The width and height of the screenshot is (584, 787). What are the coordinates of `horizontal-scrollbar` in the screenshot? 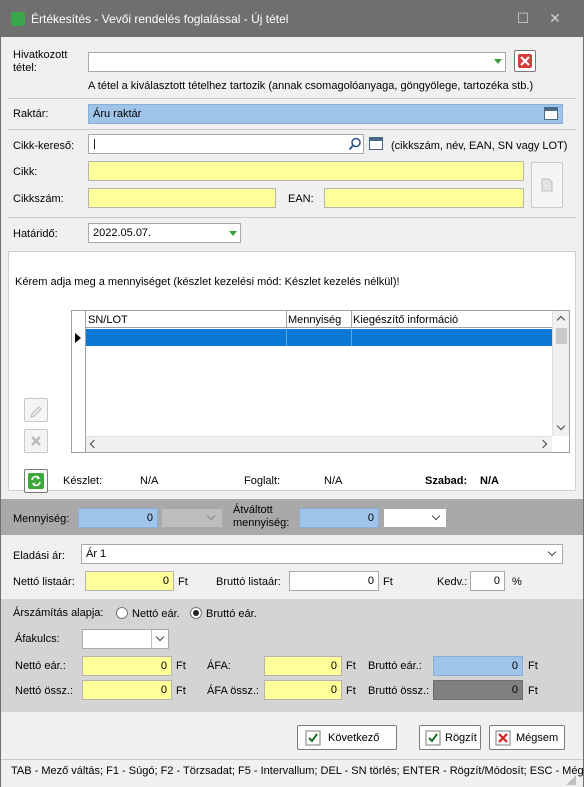 It's located at (319, 444).